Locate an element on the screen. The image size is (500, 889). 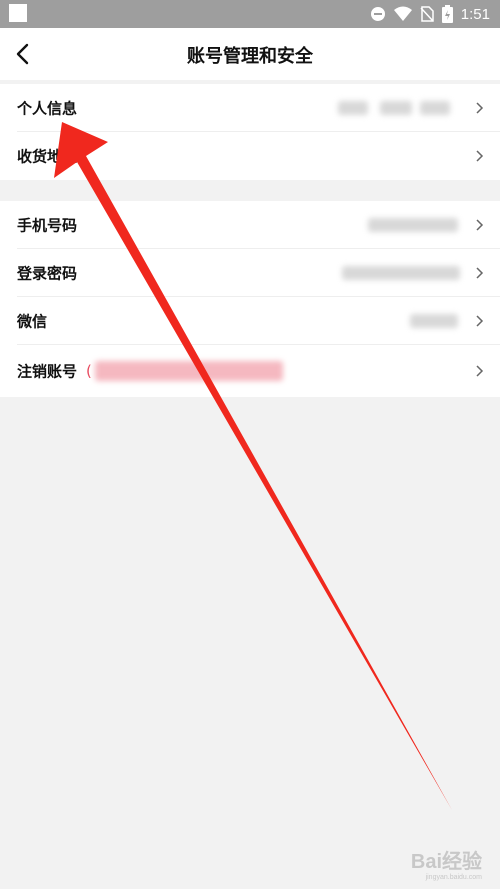
row-personal-info: 个人信息 is located at coordinates (250, 108).